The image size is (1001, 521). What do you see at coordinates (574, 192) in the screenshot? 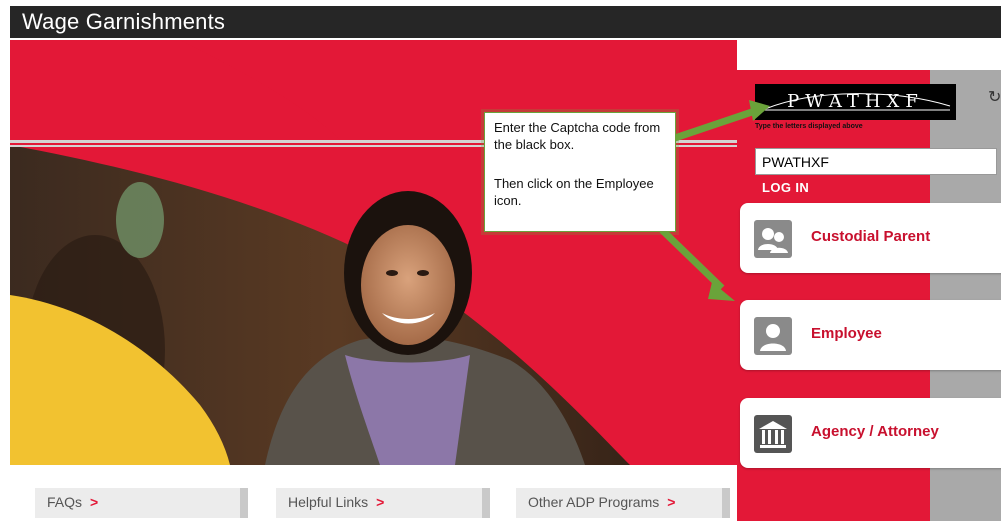
I see `callout-text-2: Then click on the Employee icon.` at bounding box center [574, 192].